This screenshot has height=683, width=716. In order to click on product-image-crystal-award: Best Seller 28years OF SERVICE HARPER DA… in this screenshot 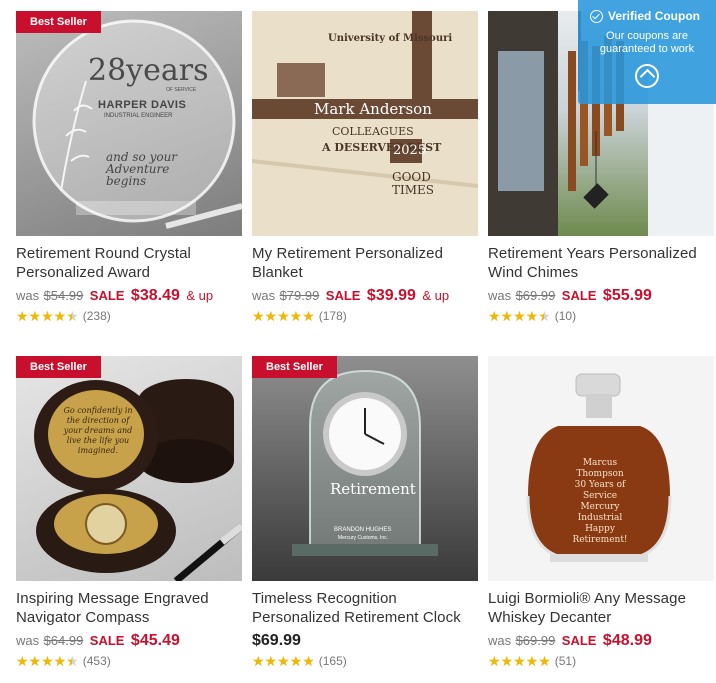, I will do `click(129, 123)`.